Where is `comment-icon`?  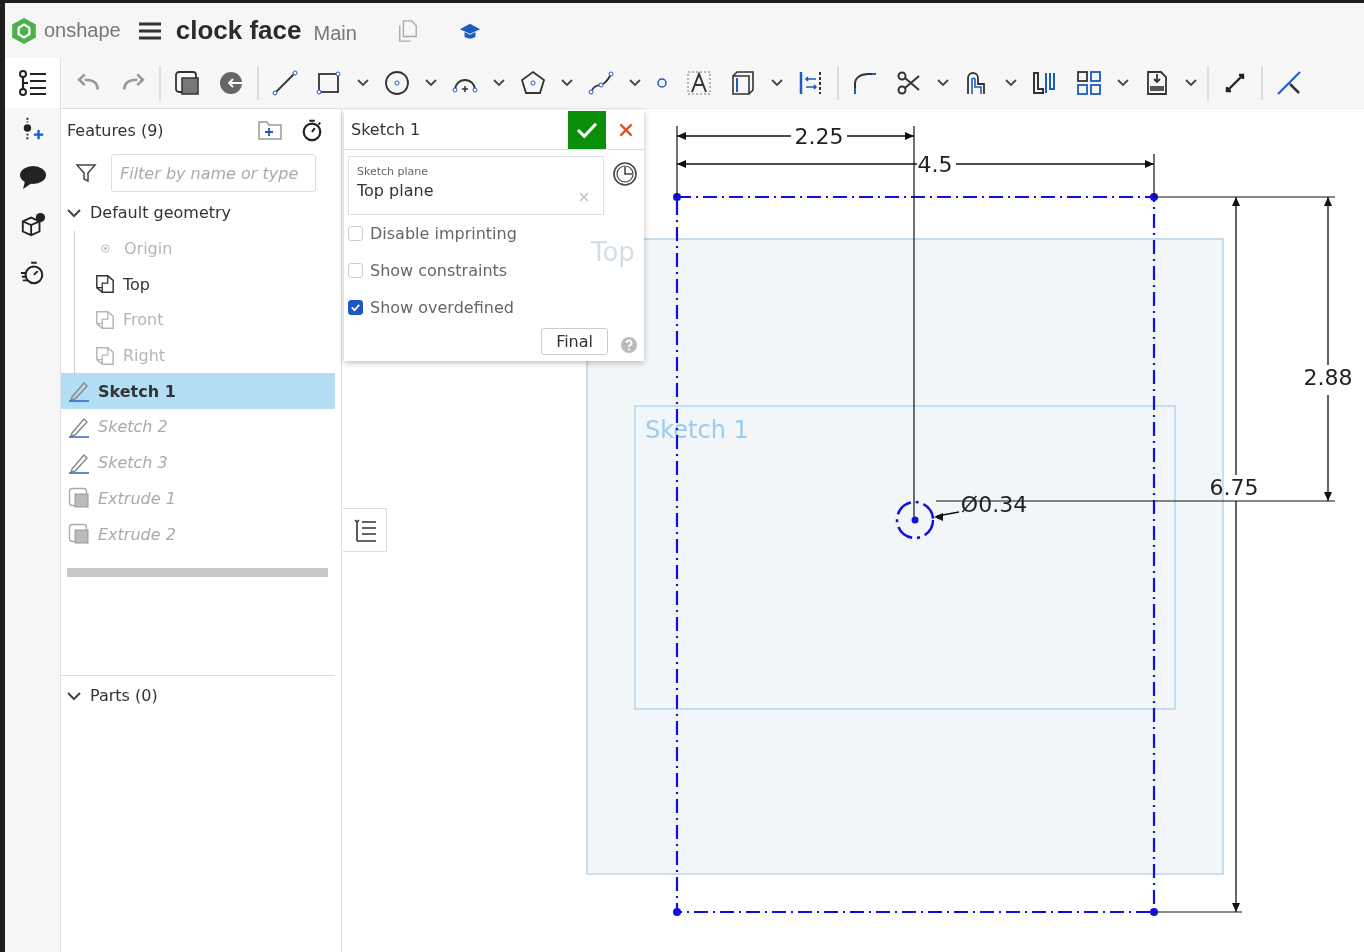
comment-icon is located at coordinates (32, 177).